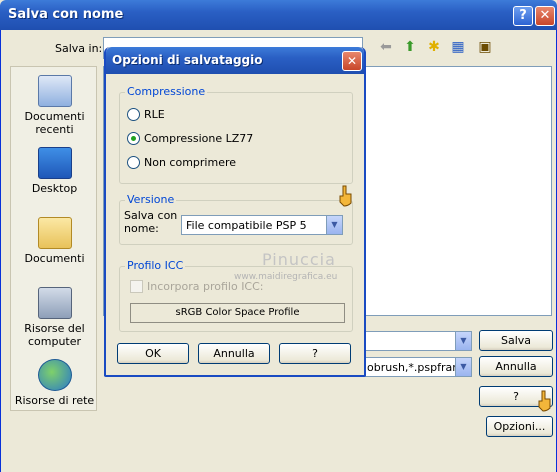 This screenshot has height=472, width=557. Describe the element at coordinates (234, 353) in the screenshot. I see `dialog-cancel-button: Annulla` at that location.